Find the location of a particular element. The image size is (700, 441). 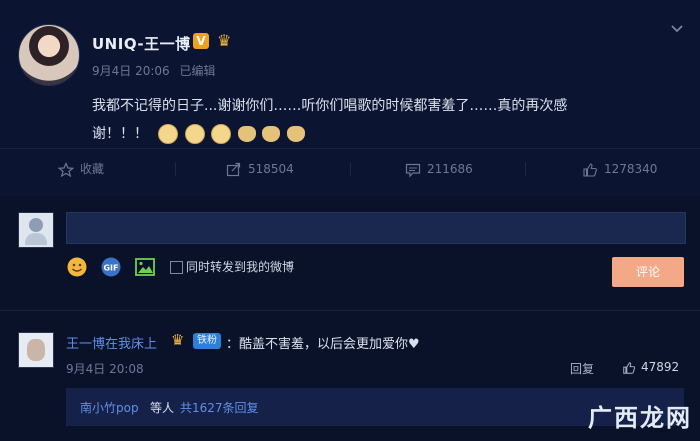

commenter-avatar is located at coordinates (36, 350).